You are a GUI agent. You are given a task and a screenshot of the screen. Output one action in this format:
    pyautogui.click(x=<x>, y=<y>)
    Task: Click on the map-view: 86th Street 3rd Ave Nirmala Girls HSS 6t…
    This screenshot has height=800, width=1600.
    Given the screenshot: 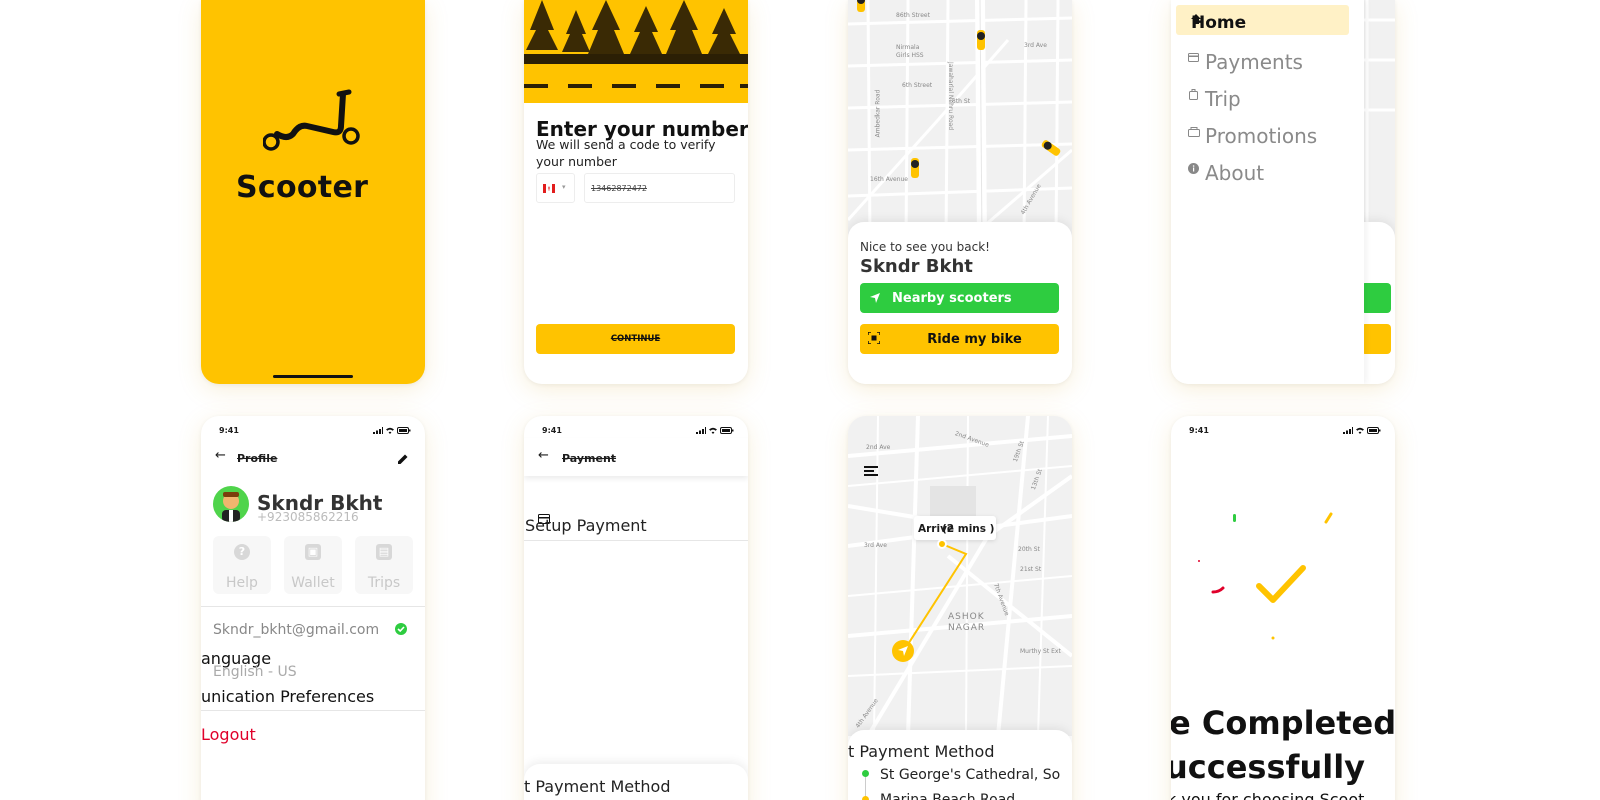 What is the action you would take?
    pyautogui.click(x=960, y=120)
    